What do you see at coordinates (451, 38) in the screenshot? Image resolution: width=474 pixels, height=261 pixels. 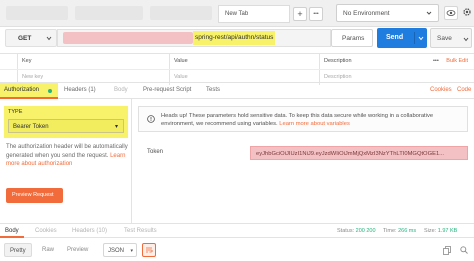 I see `save-button: Save` at bounding box center [451, 38].